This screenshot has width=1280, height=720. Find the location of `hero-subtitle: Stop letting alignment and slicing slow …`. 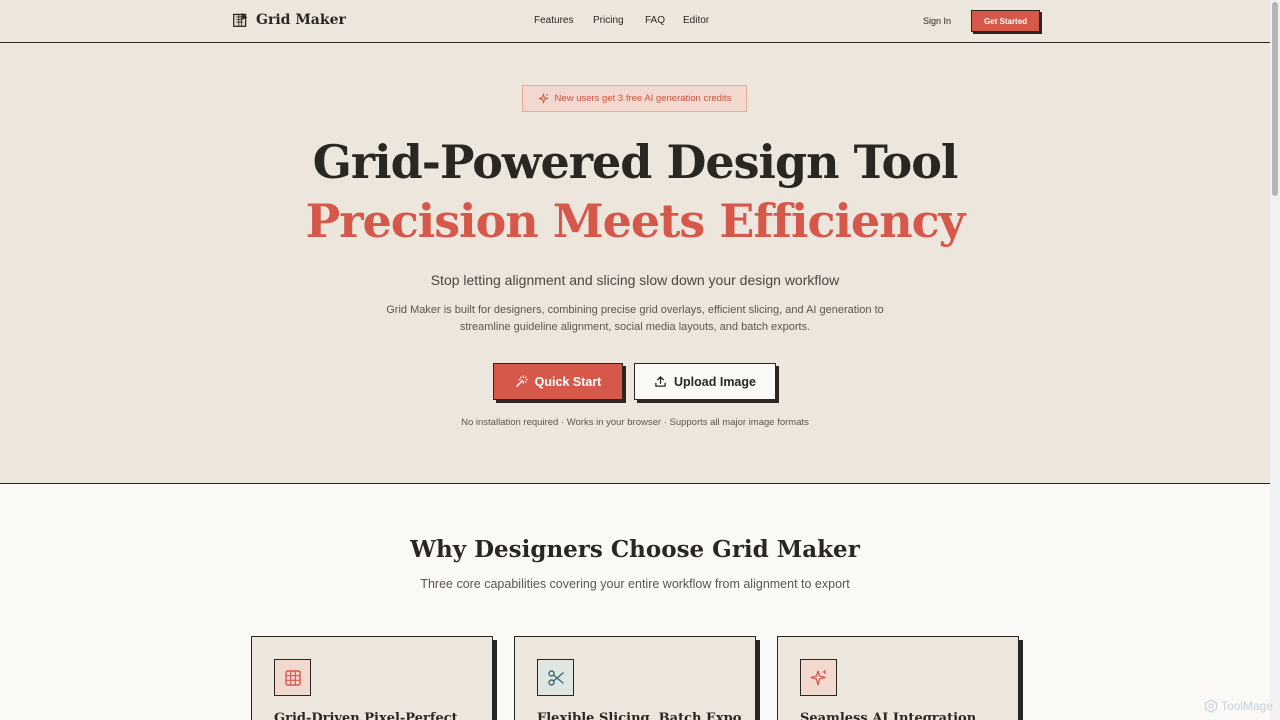

hero-subtitle: Stop letting alignment and slicing slow … is located at coordinates (635, 280).